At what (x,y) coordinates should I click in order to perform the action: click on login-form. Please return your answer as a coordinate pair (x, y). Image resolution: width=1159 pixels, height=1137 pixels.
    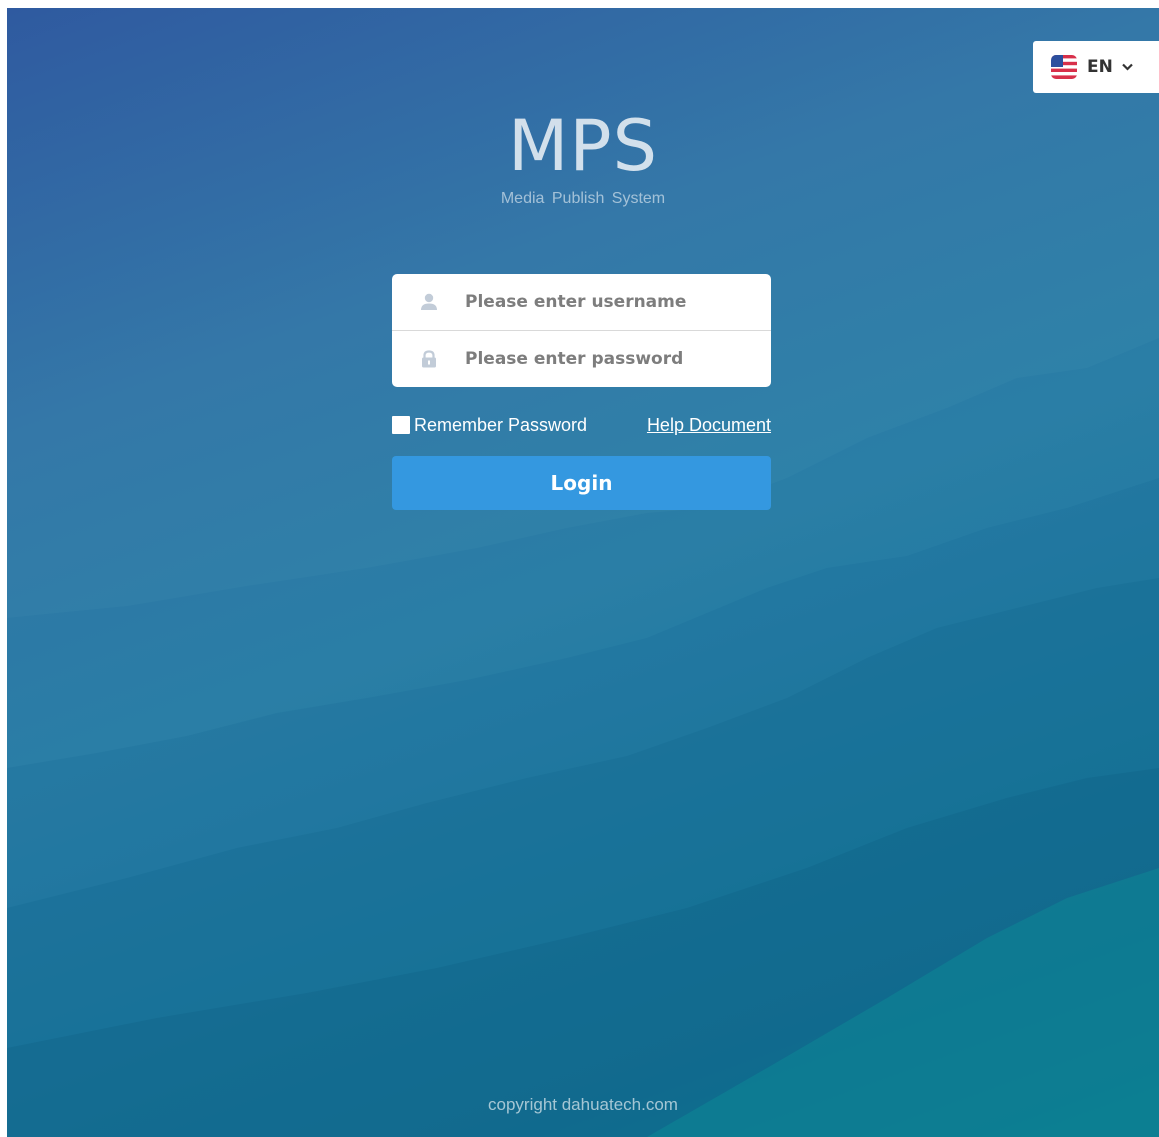
    Looking at the image, I should click on (581, 330).